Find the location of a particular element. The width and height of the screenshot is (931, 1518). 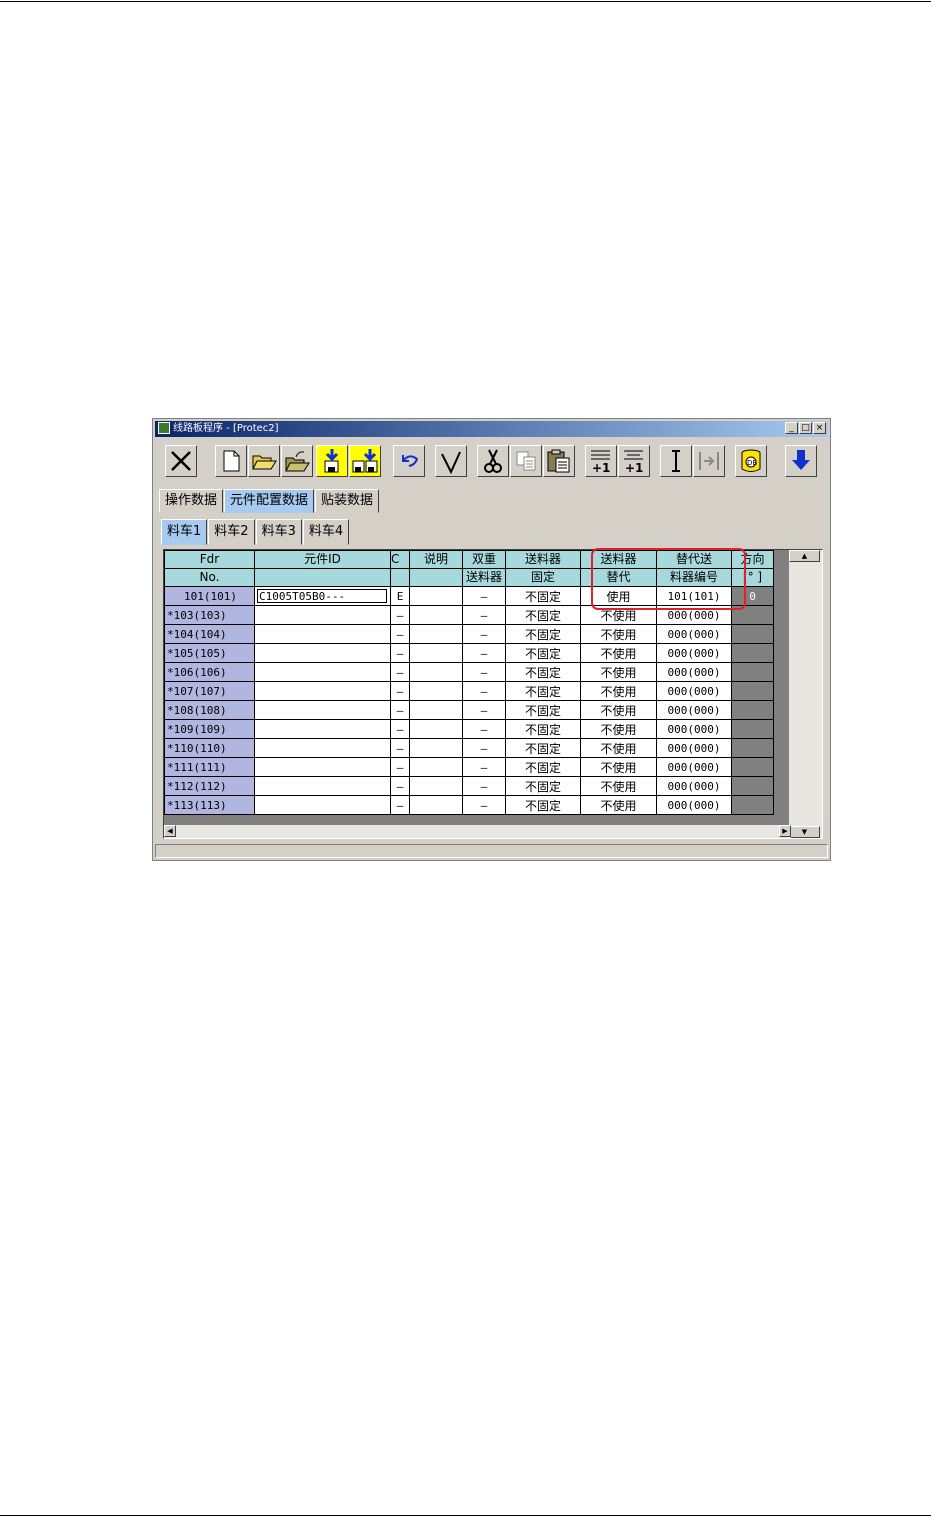

close-window-button: × is located at coordinates (819, 428).